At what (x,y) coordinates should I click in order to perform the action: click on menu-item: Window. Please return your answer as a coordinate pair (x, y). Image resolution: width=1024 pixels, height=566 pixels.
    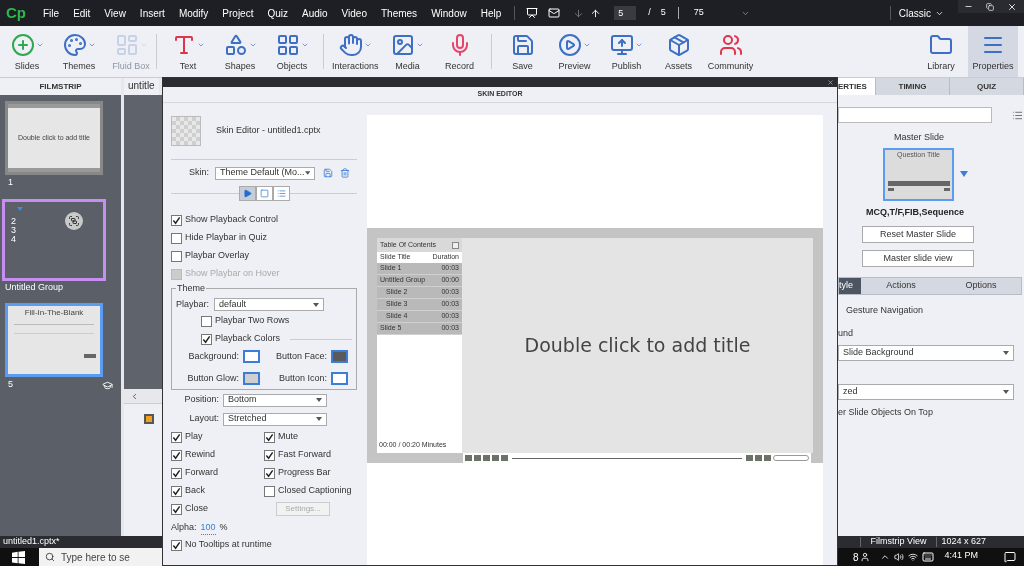
    Looking at the image, I should click on (449, 13).